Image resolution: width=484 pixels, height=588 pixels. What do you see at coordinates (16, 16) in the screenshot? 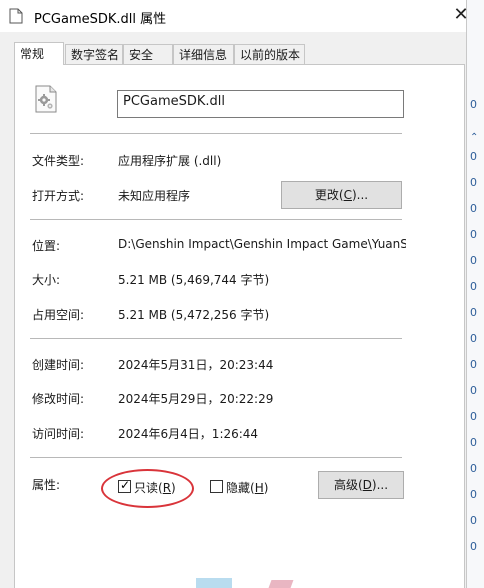
I see `file-icon` at bounding box center [16, 16].